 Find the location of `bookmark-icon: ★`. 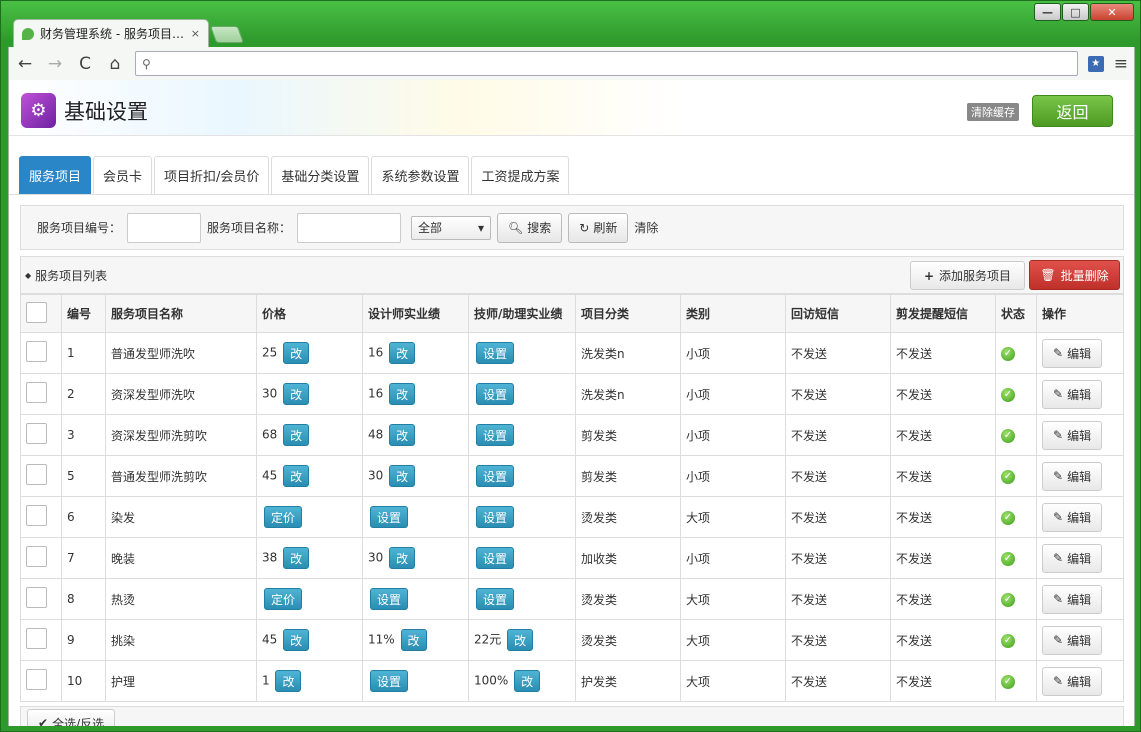

bookmark-icon: ★ is located at coordinates (1095, 63).